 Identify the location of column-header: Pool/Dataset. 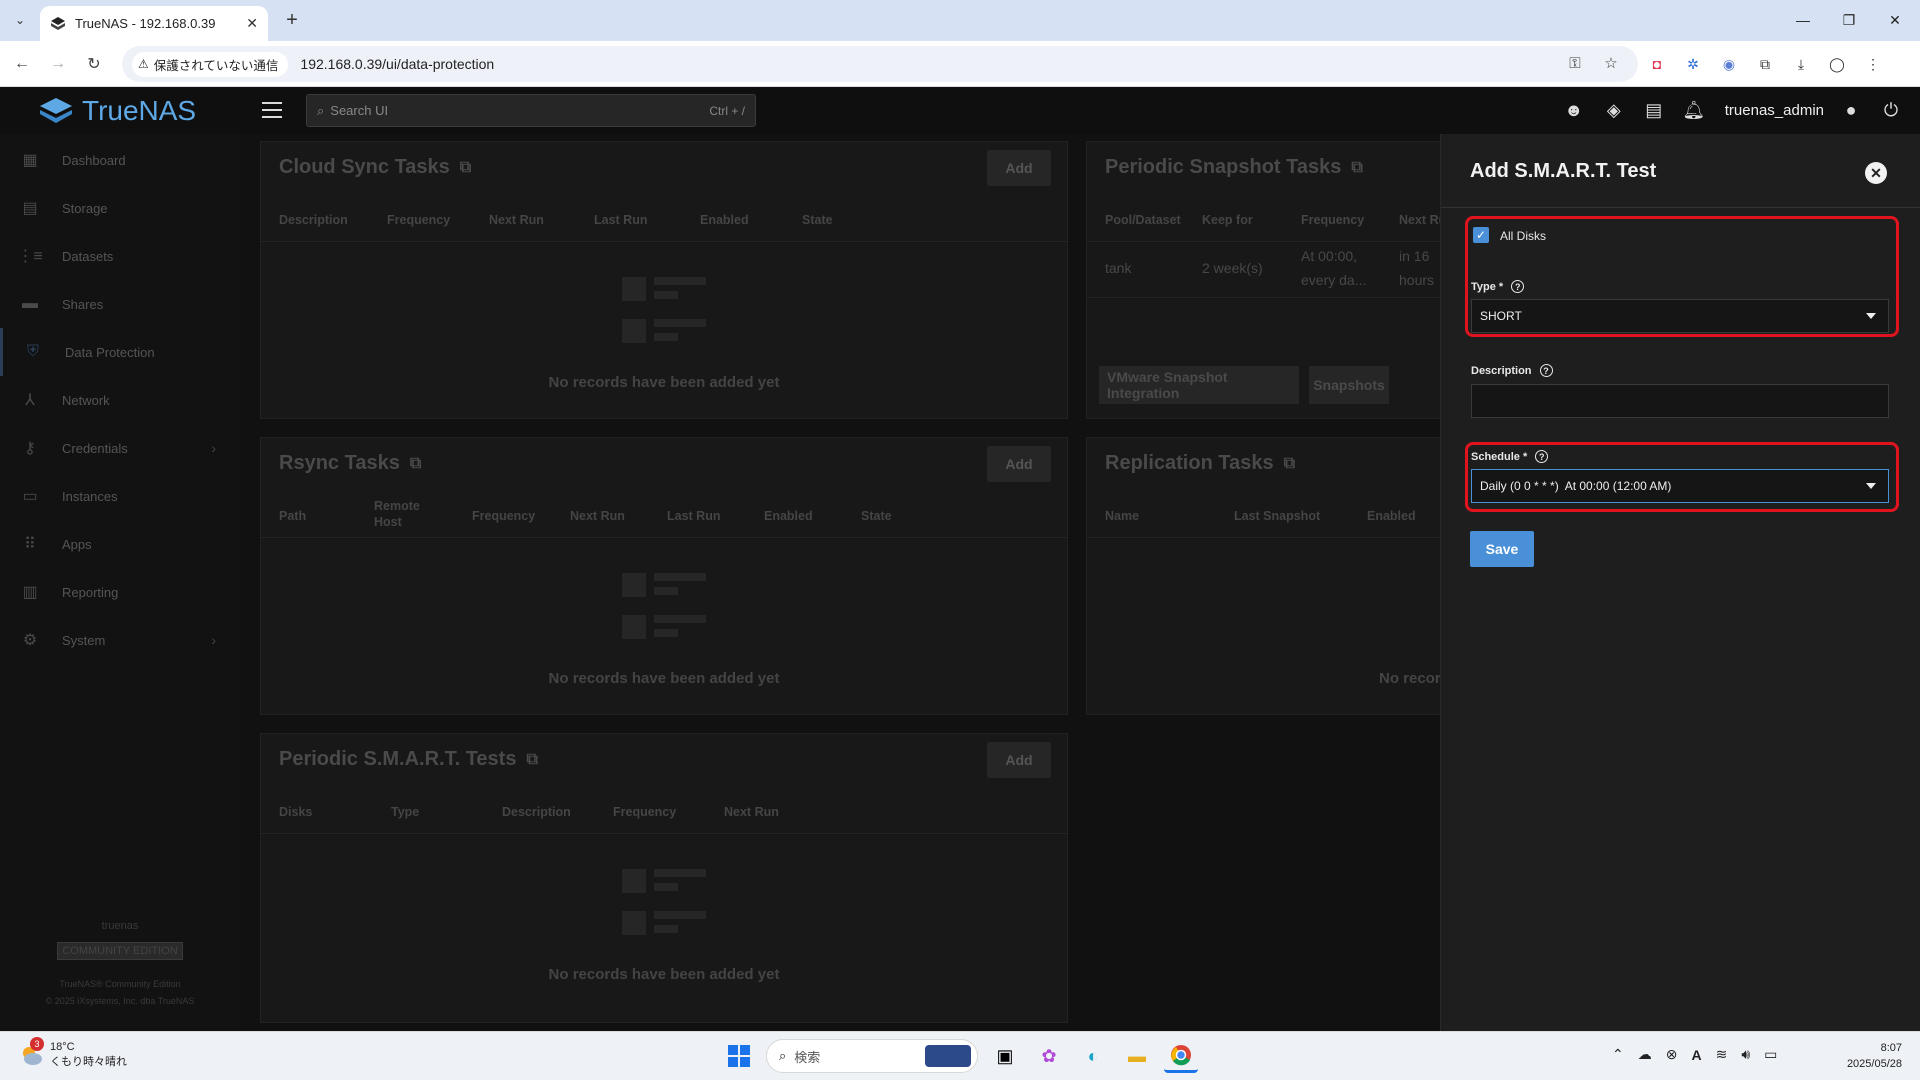
(1143, 220).